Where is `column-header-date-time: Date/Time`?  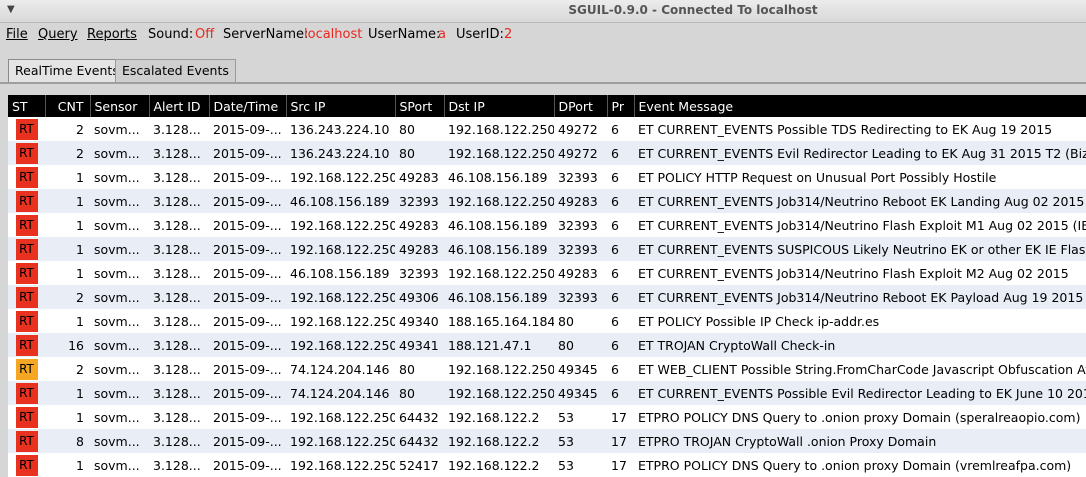 column-header-date-time: Date/Time is located at coordinates (248, 106).